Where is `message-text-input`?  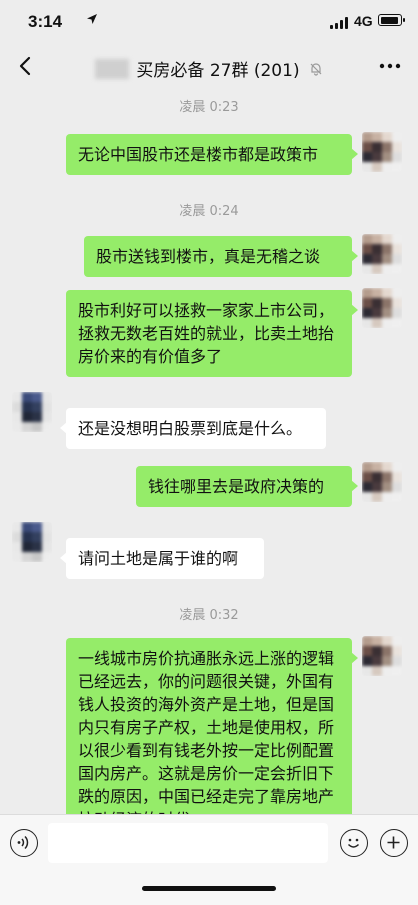 message-text-input is located at coordinates (188, 843).